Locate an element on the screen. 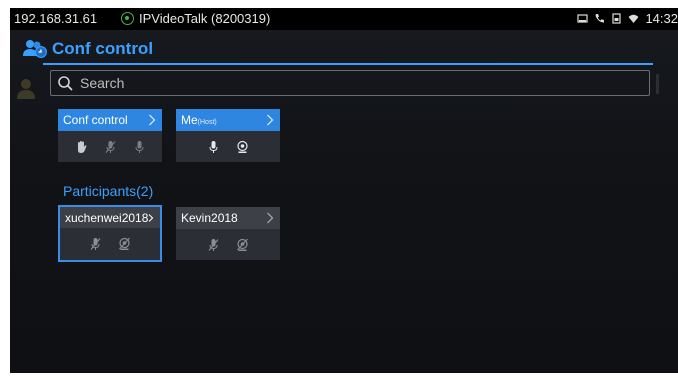 The height and width of the screenshot is (389, 678). me-label: Me is located at coordinates (189, 120).